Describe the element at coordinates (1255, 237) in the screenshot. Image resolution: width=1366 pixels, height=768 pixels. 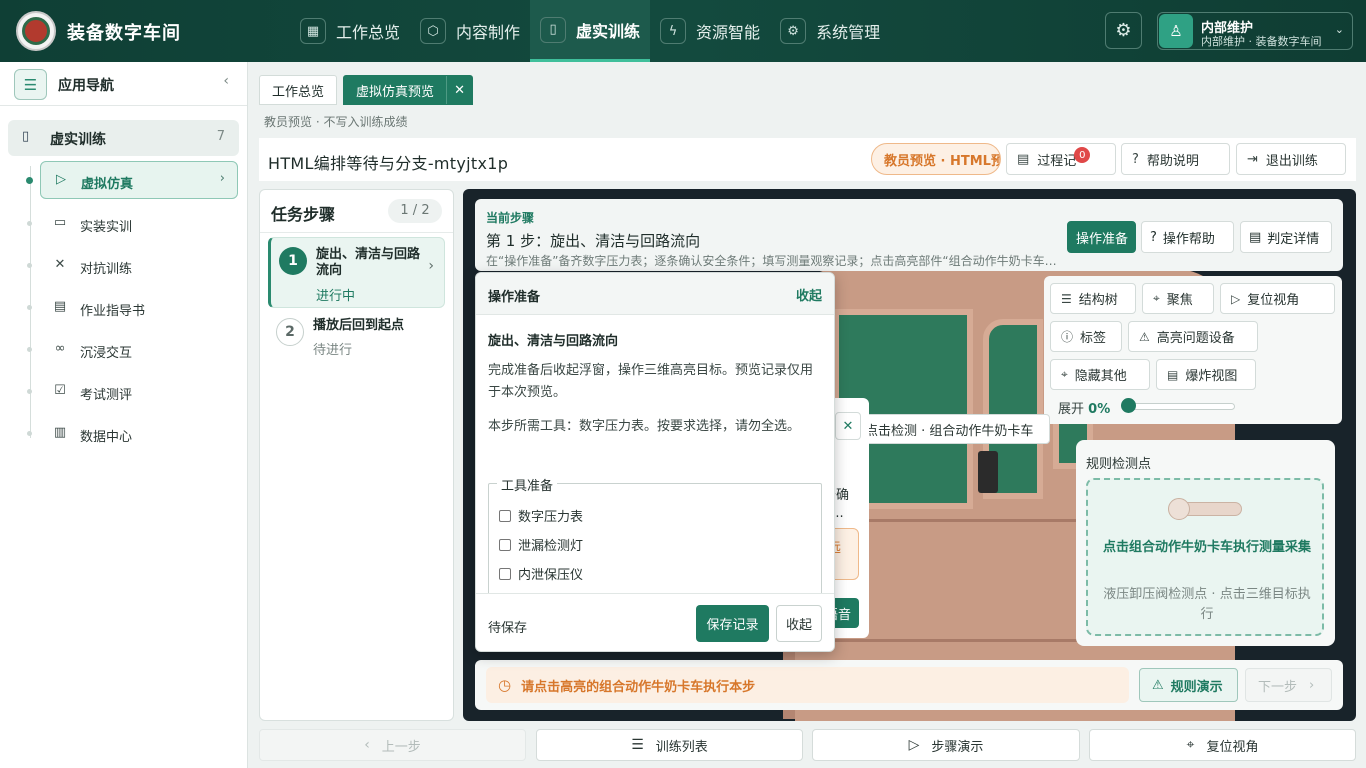
I see `document-icon: ▤` at that location.